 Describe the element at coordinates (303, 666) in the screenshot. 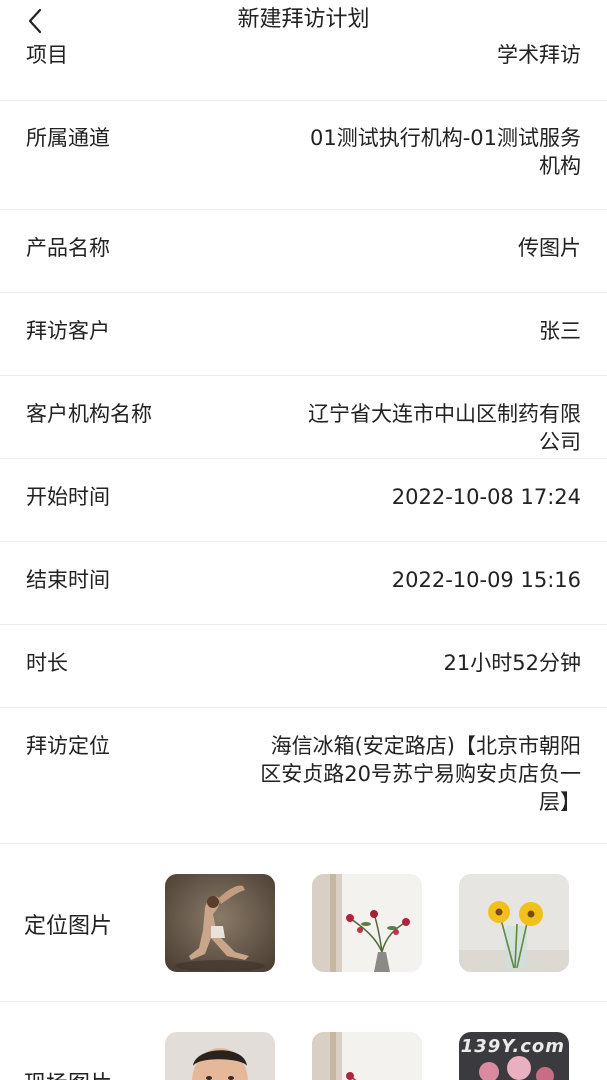

I see `form-row-duration: 时长 21小时52分钟` at that location.